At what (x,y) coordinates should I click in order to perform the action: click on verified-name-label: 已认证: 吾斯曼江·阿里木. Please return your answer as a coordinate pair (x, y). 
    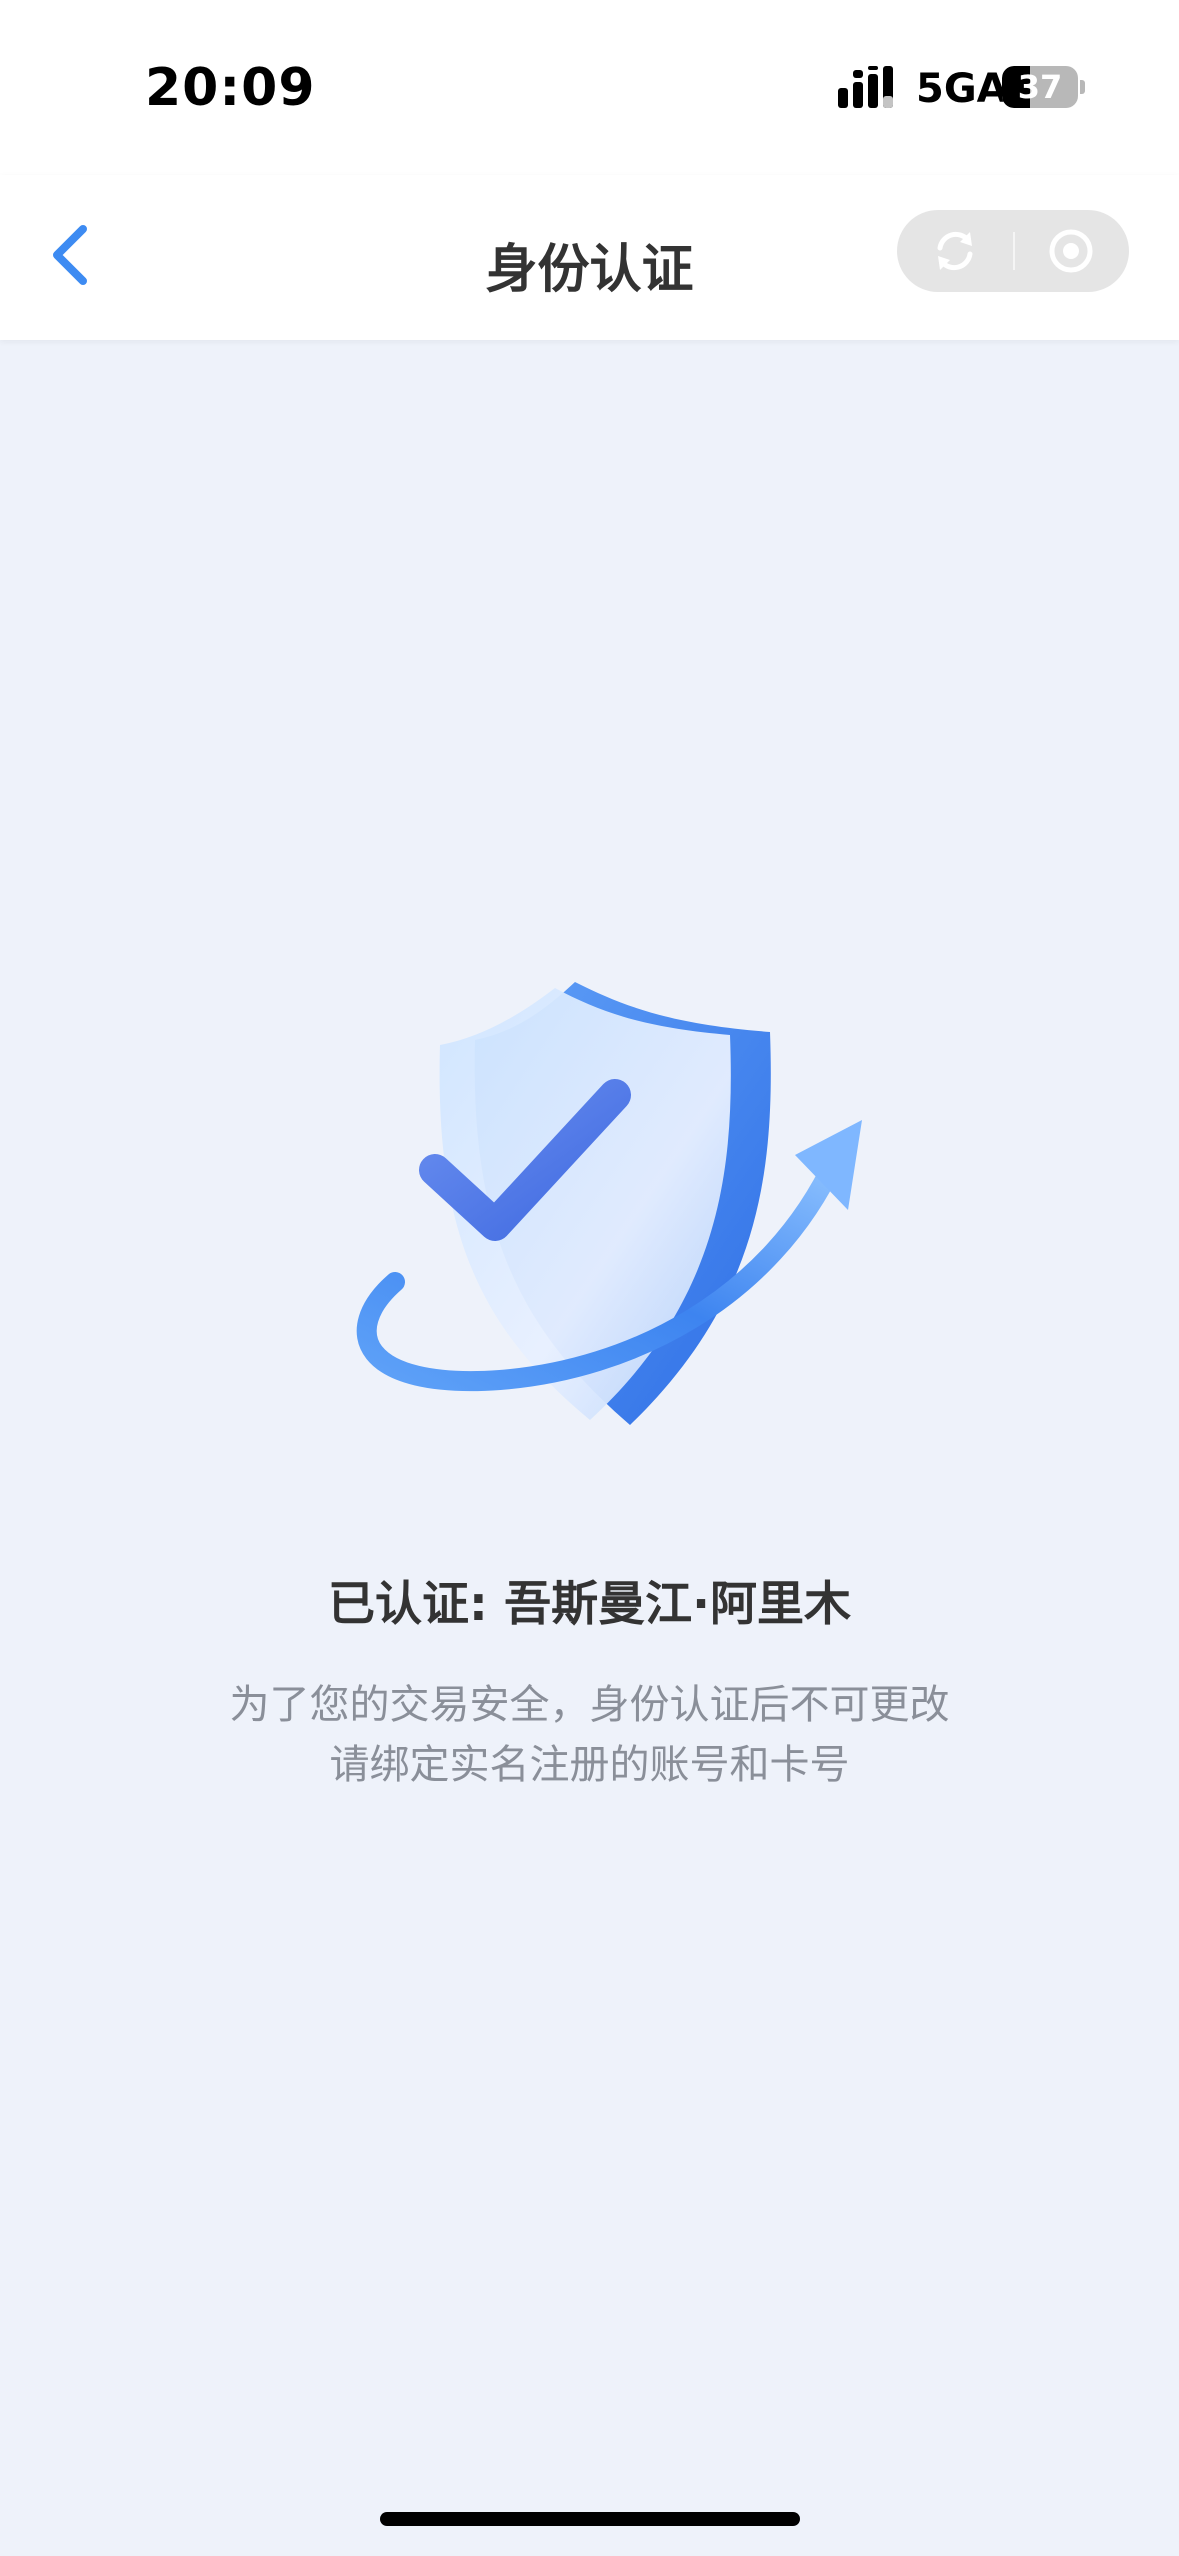
    Looking at the image, I should click on (589, 1604).